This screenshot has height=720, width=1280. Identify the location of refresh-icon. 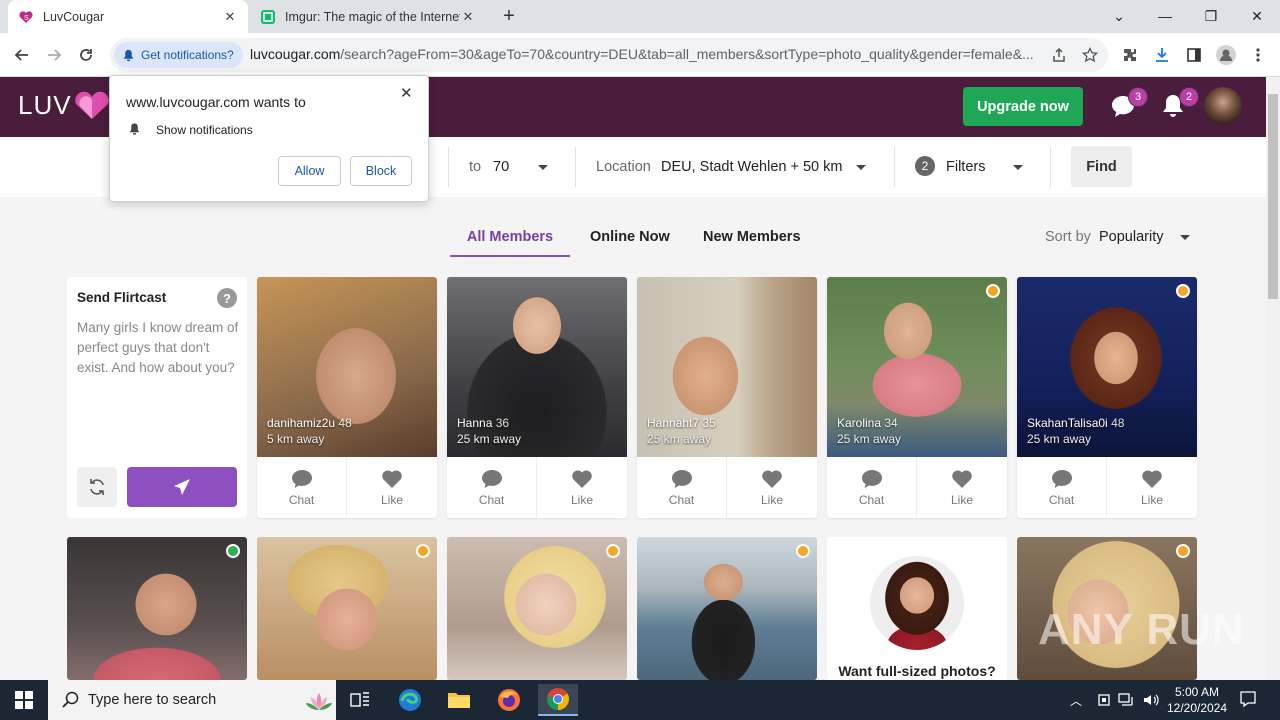
(97, 487).